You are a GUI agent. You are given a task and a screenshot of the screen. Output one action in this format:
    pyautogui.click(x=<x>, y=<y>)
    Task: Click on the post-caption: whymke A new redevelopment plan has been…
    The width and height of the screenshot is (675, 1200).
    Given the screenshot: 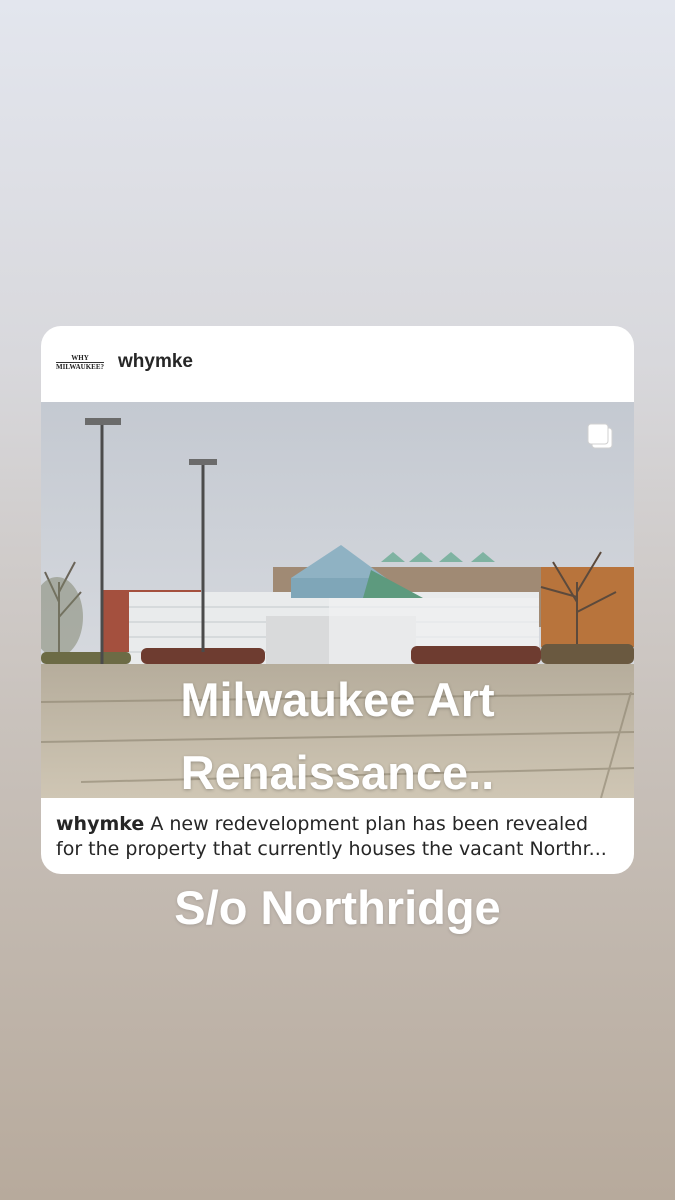 What is the action you would take?
    pyautogui.click(x=338, y=837)
    